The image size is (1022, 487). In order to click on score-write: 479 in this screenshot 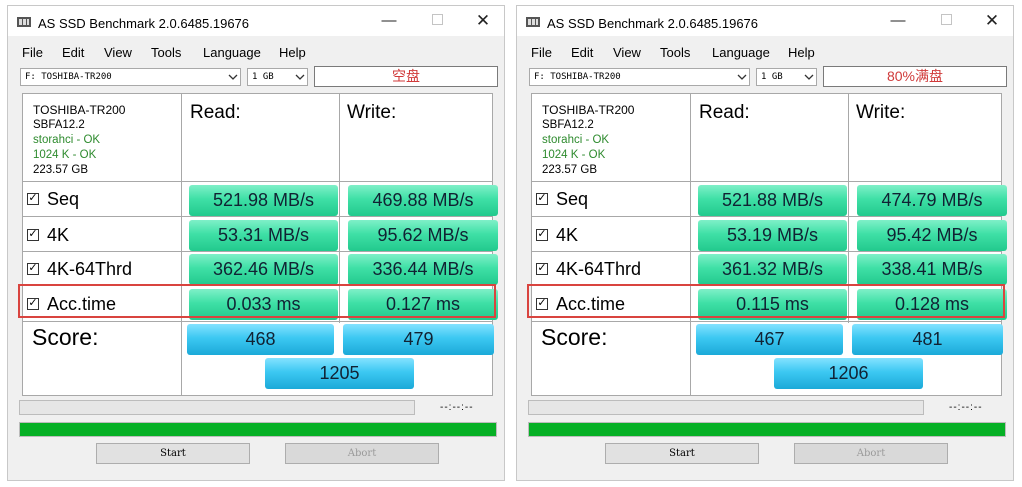, I will do `click(418, 339)`.